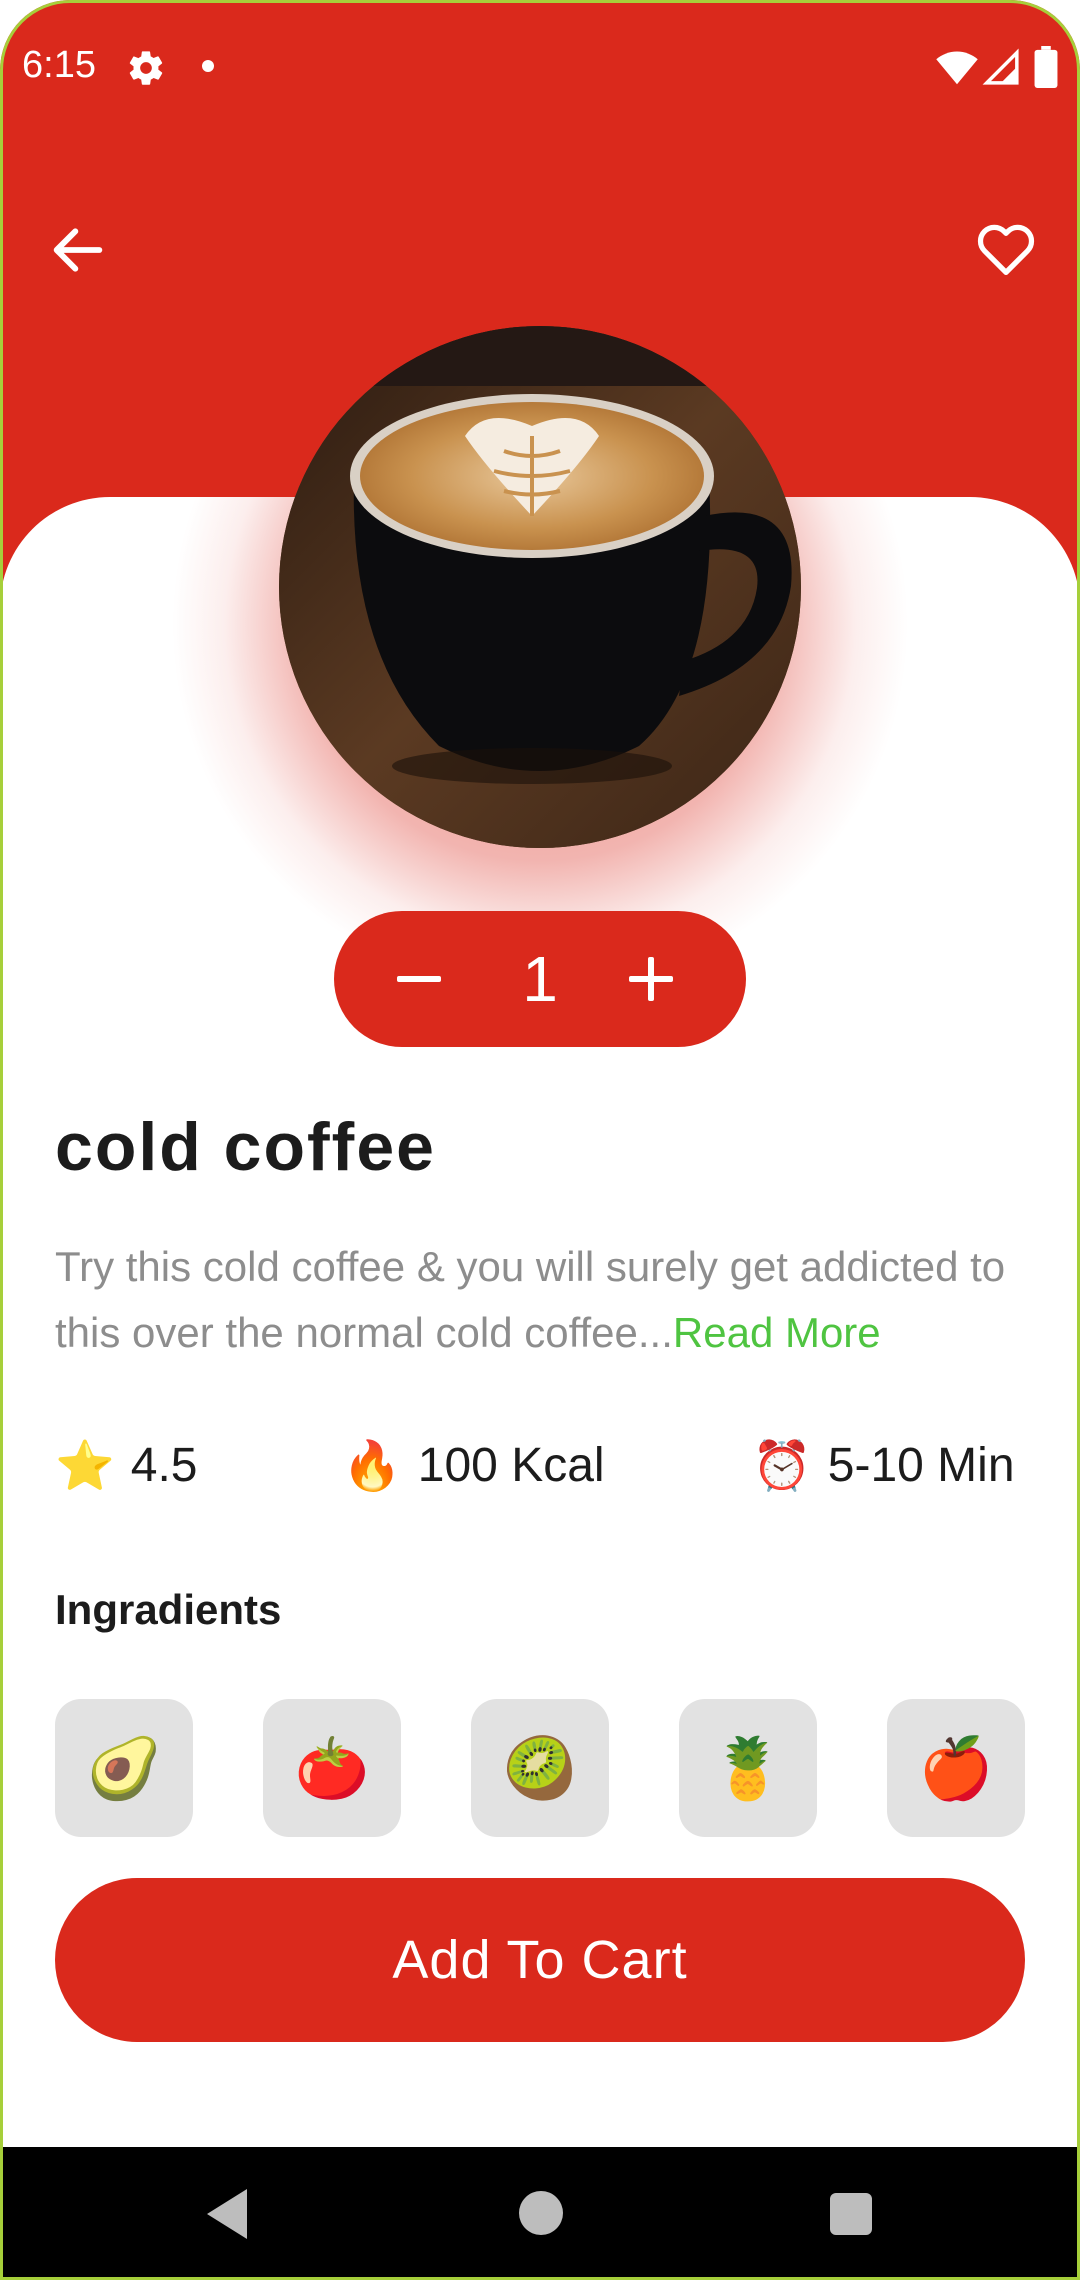 Image resolution: width=1080 pixels, height=2280 pixels. I want to click on ingredient-item: 🍍, so click(748, 1768).